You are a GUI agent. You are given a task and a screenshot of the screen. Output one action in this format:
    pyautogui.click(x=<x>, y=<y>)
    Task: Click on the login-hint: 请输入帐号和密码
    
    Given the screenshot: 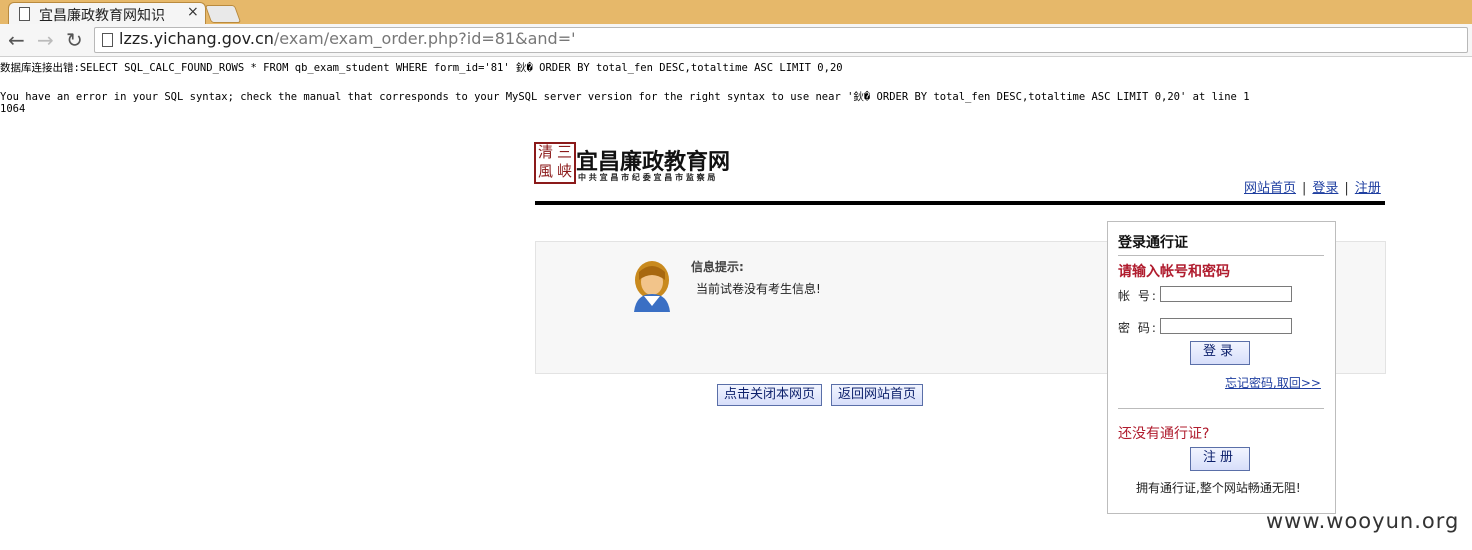 What is the action you would take?
    pyautogui.click(x=1174, y=272)
    